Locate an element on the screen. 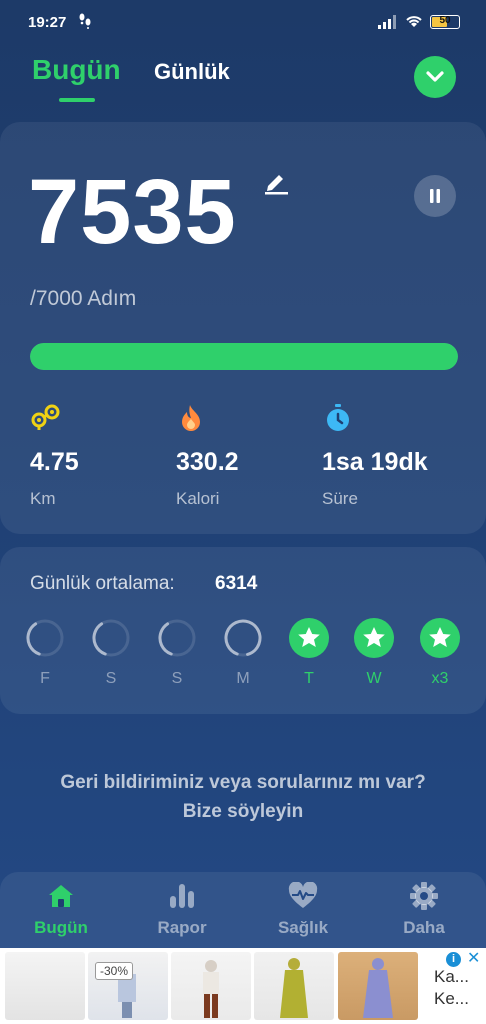 This screenshot has width=486, height=1024. tab-daily: Günlük is located at coordinates (192, 72).